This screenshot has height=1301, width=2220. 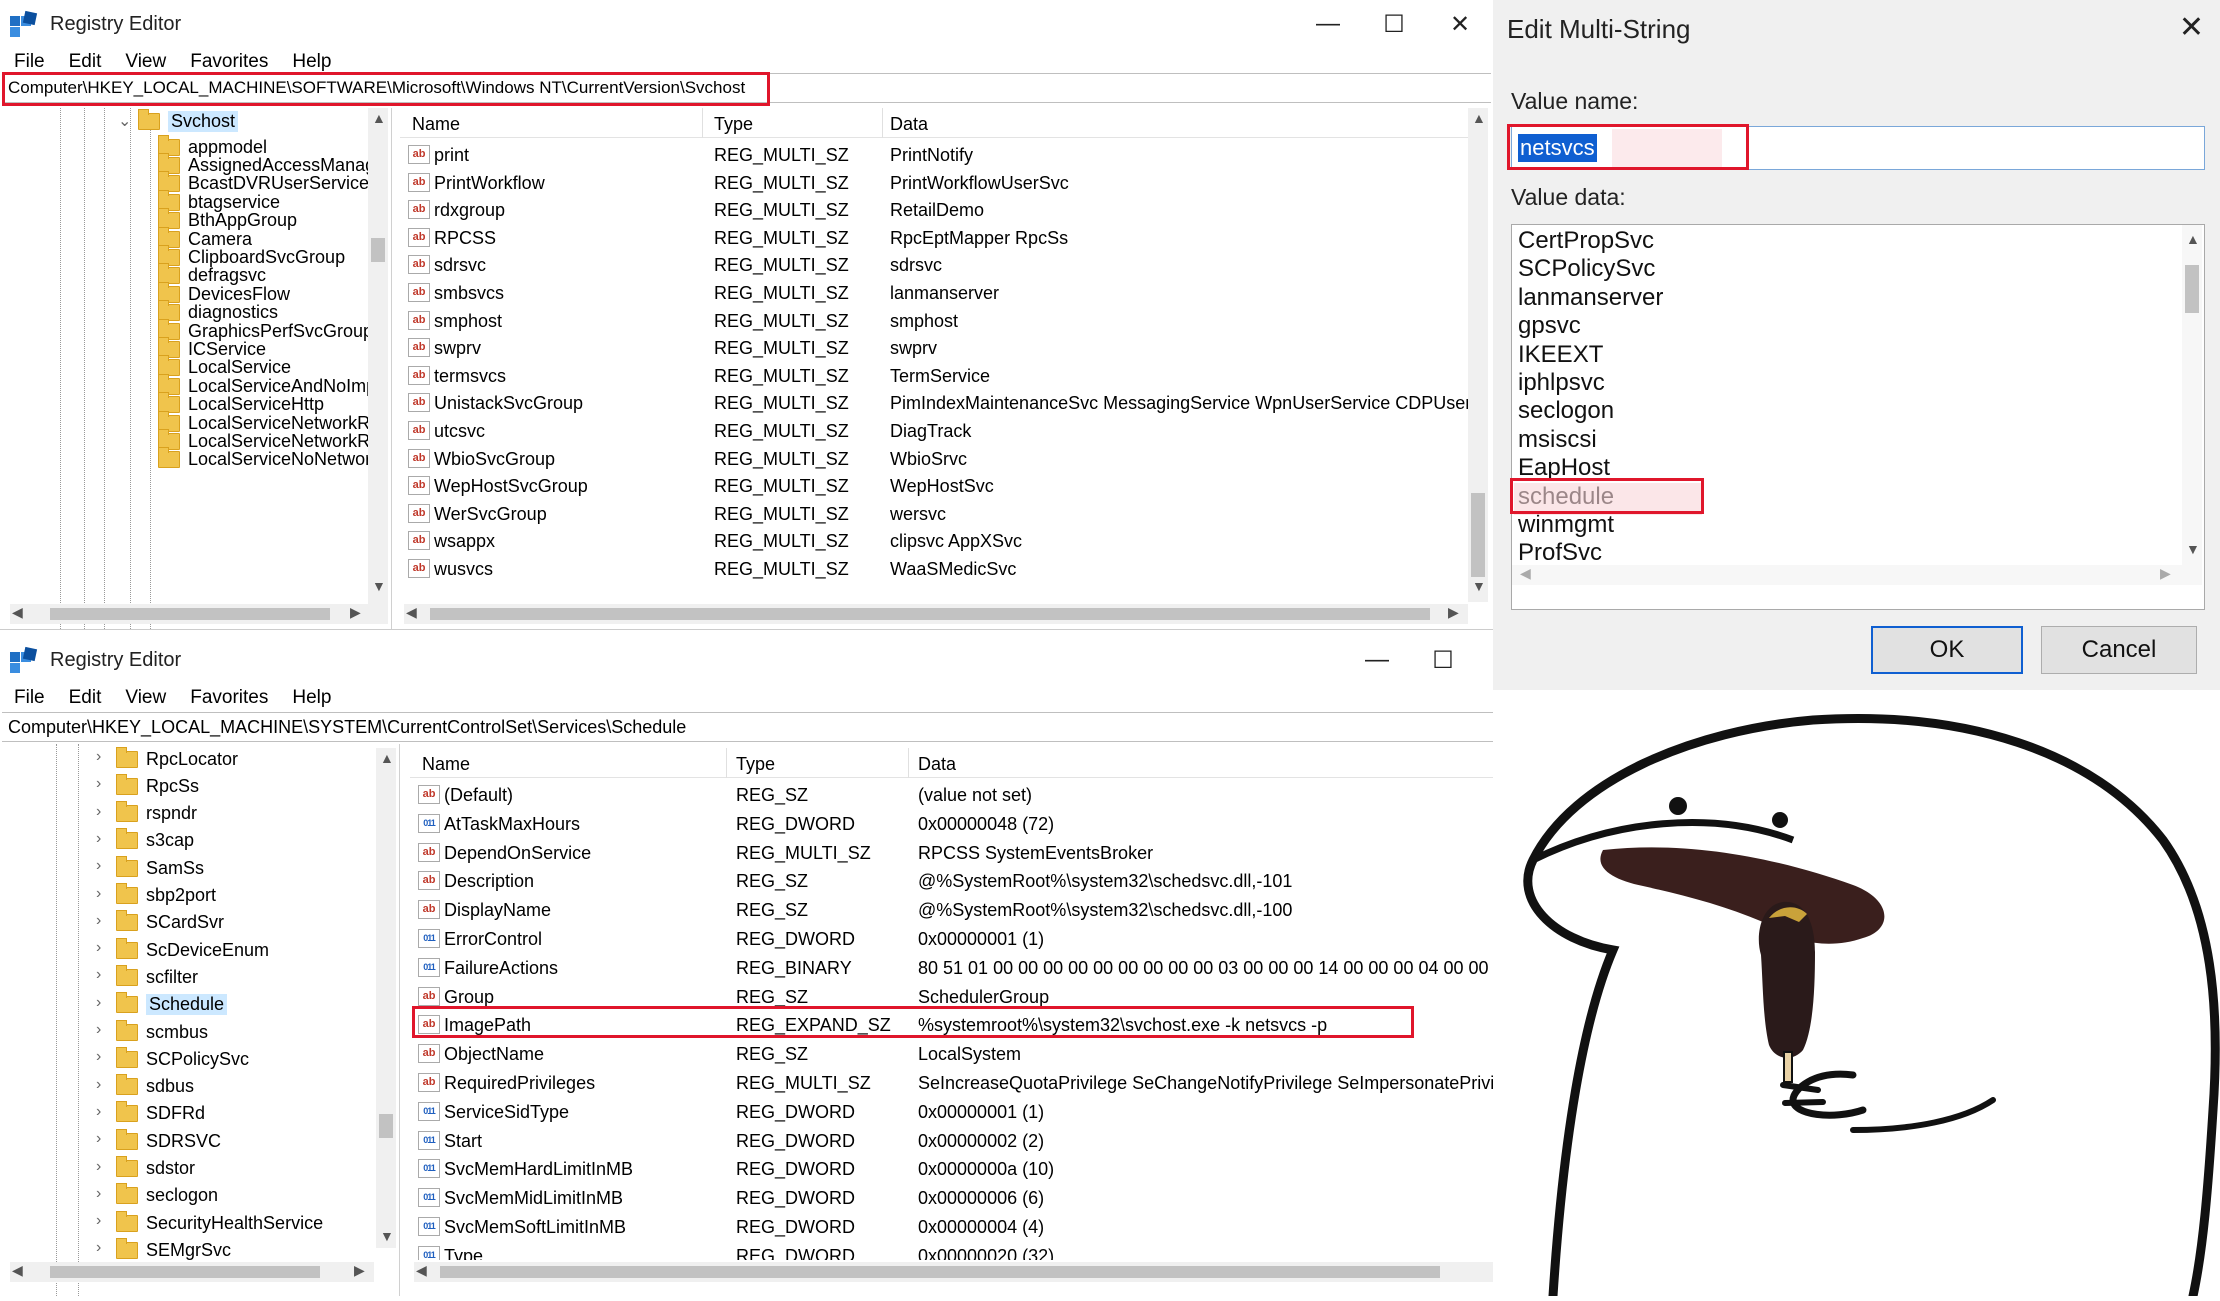 I want to click on tree-item: SDRSVC, so click(x=168, y=1141).